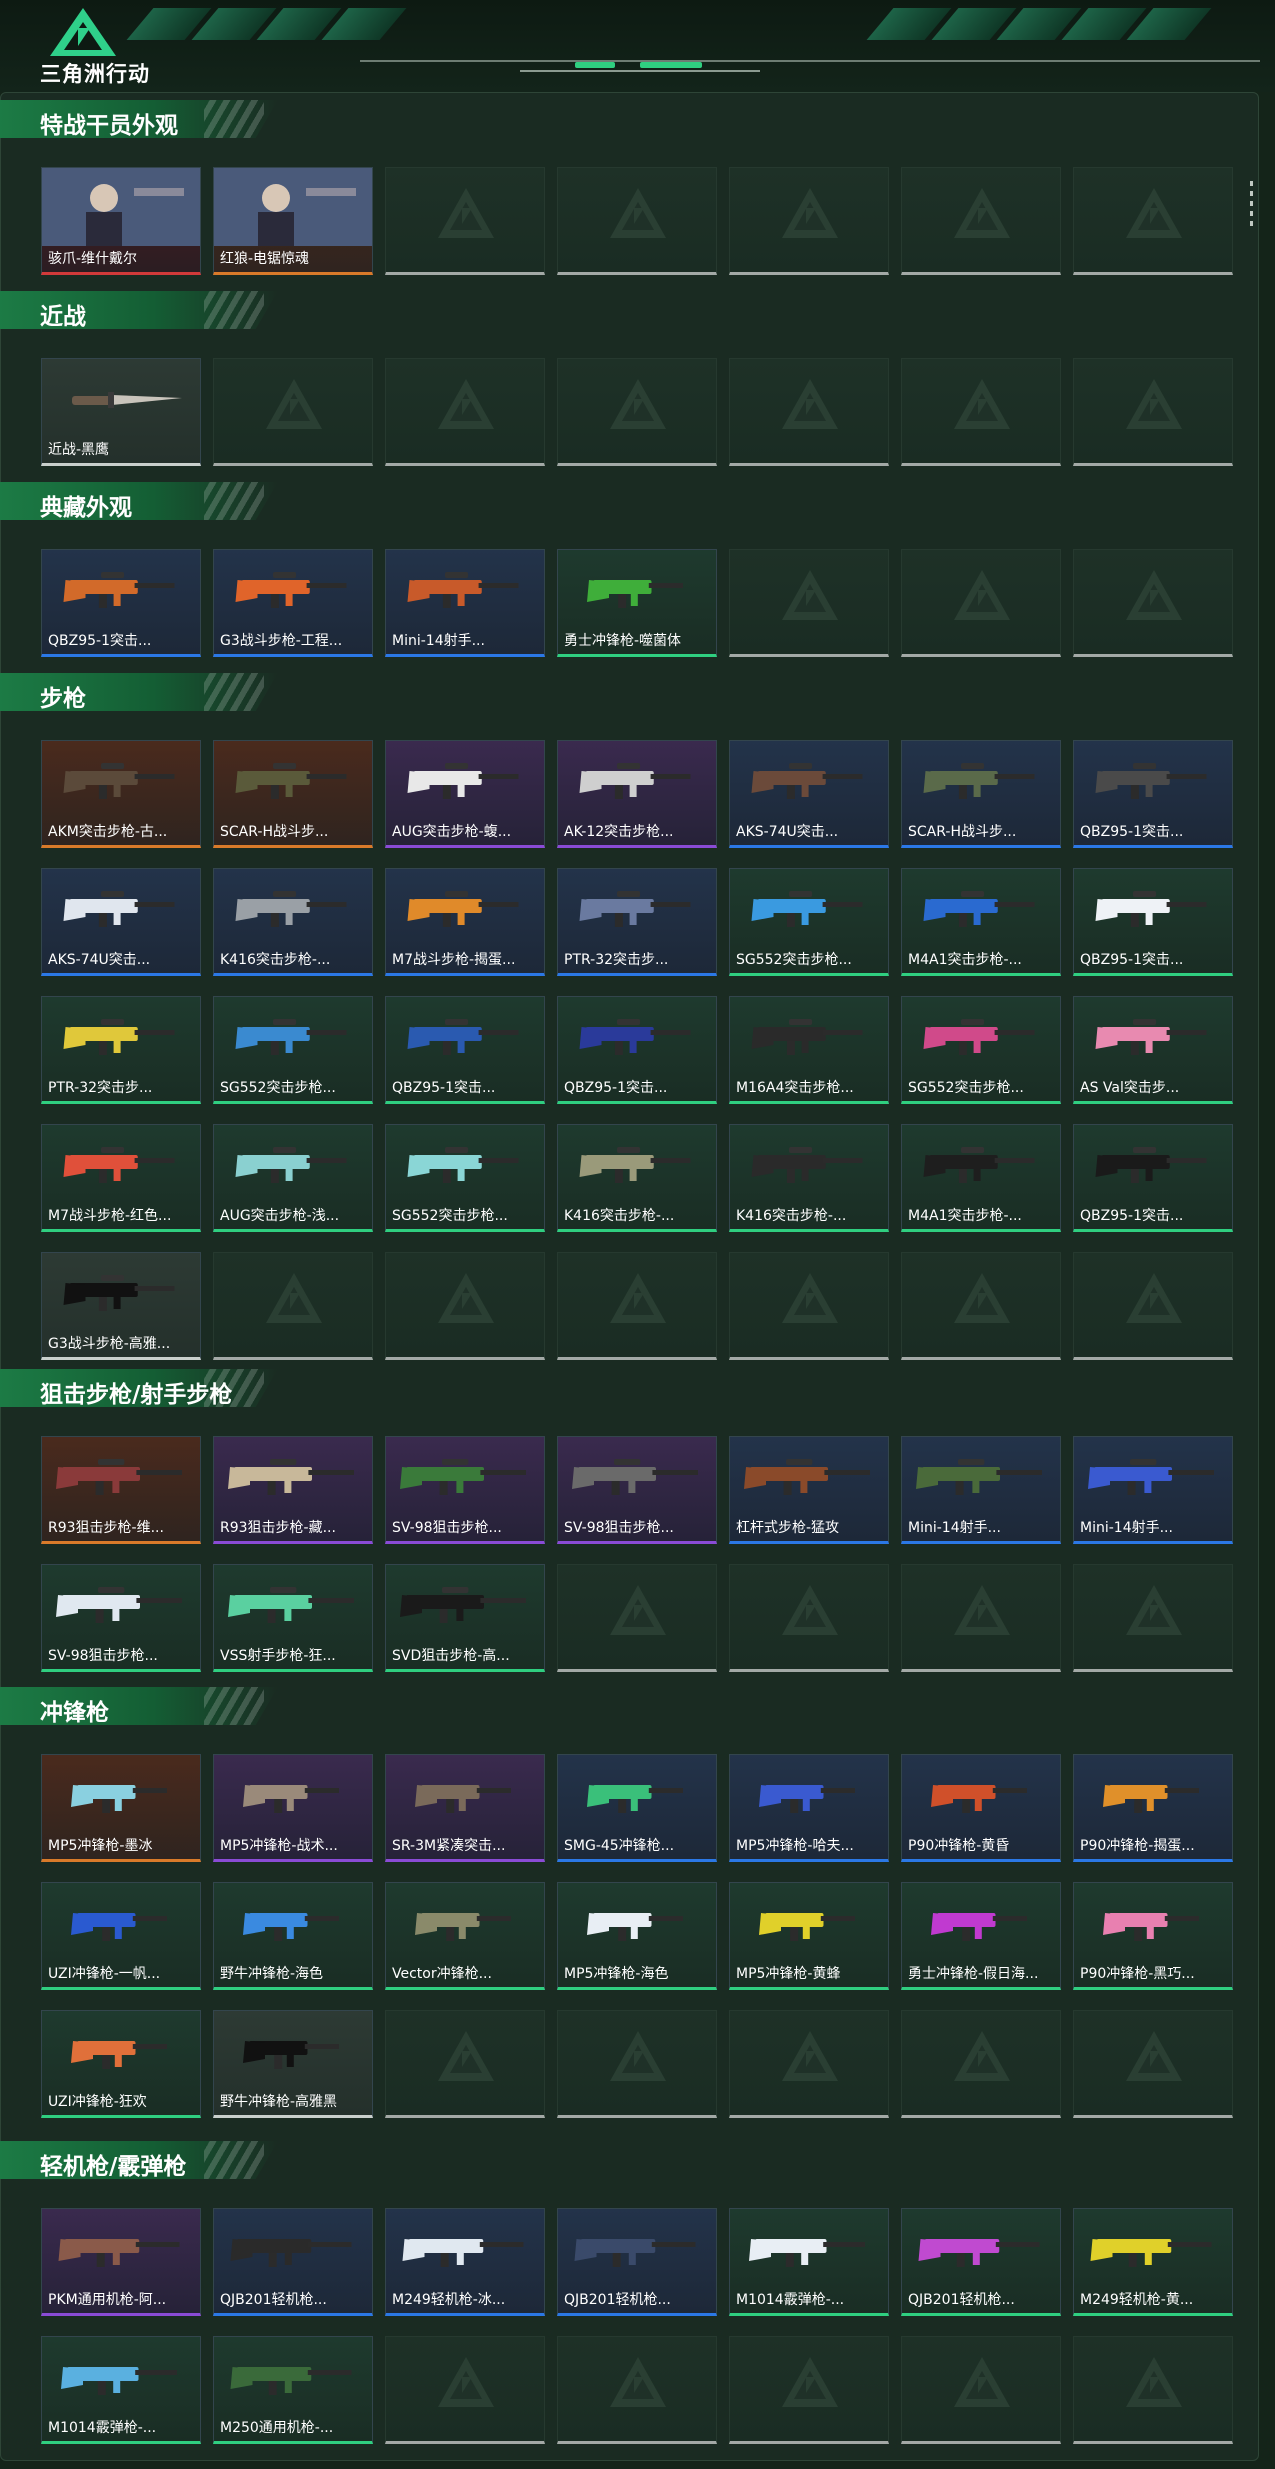 Image resolution: width=1275 pixels, height=2469 pixels. What do you see at coordinates (293, 2064) in the screenshot?
I see `skin-card: 野牛冲锋枪-高雅黑` at bounding box center [293, 2064].